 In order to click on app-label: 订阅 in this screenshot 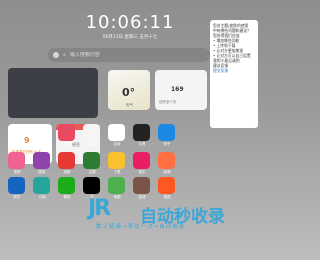, I will do `click(42, 197)`.